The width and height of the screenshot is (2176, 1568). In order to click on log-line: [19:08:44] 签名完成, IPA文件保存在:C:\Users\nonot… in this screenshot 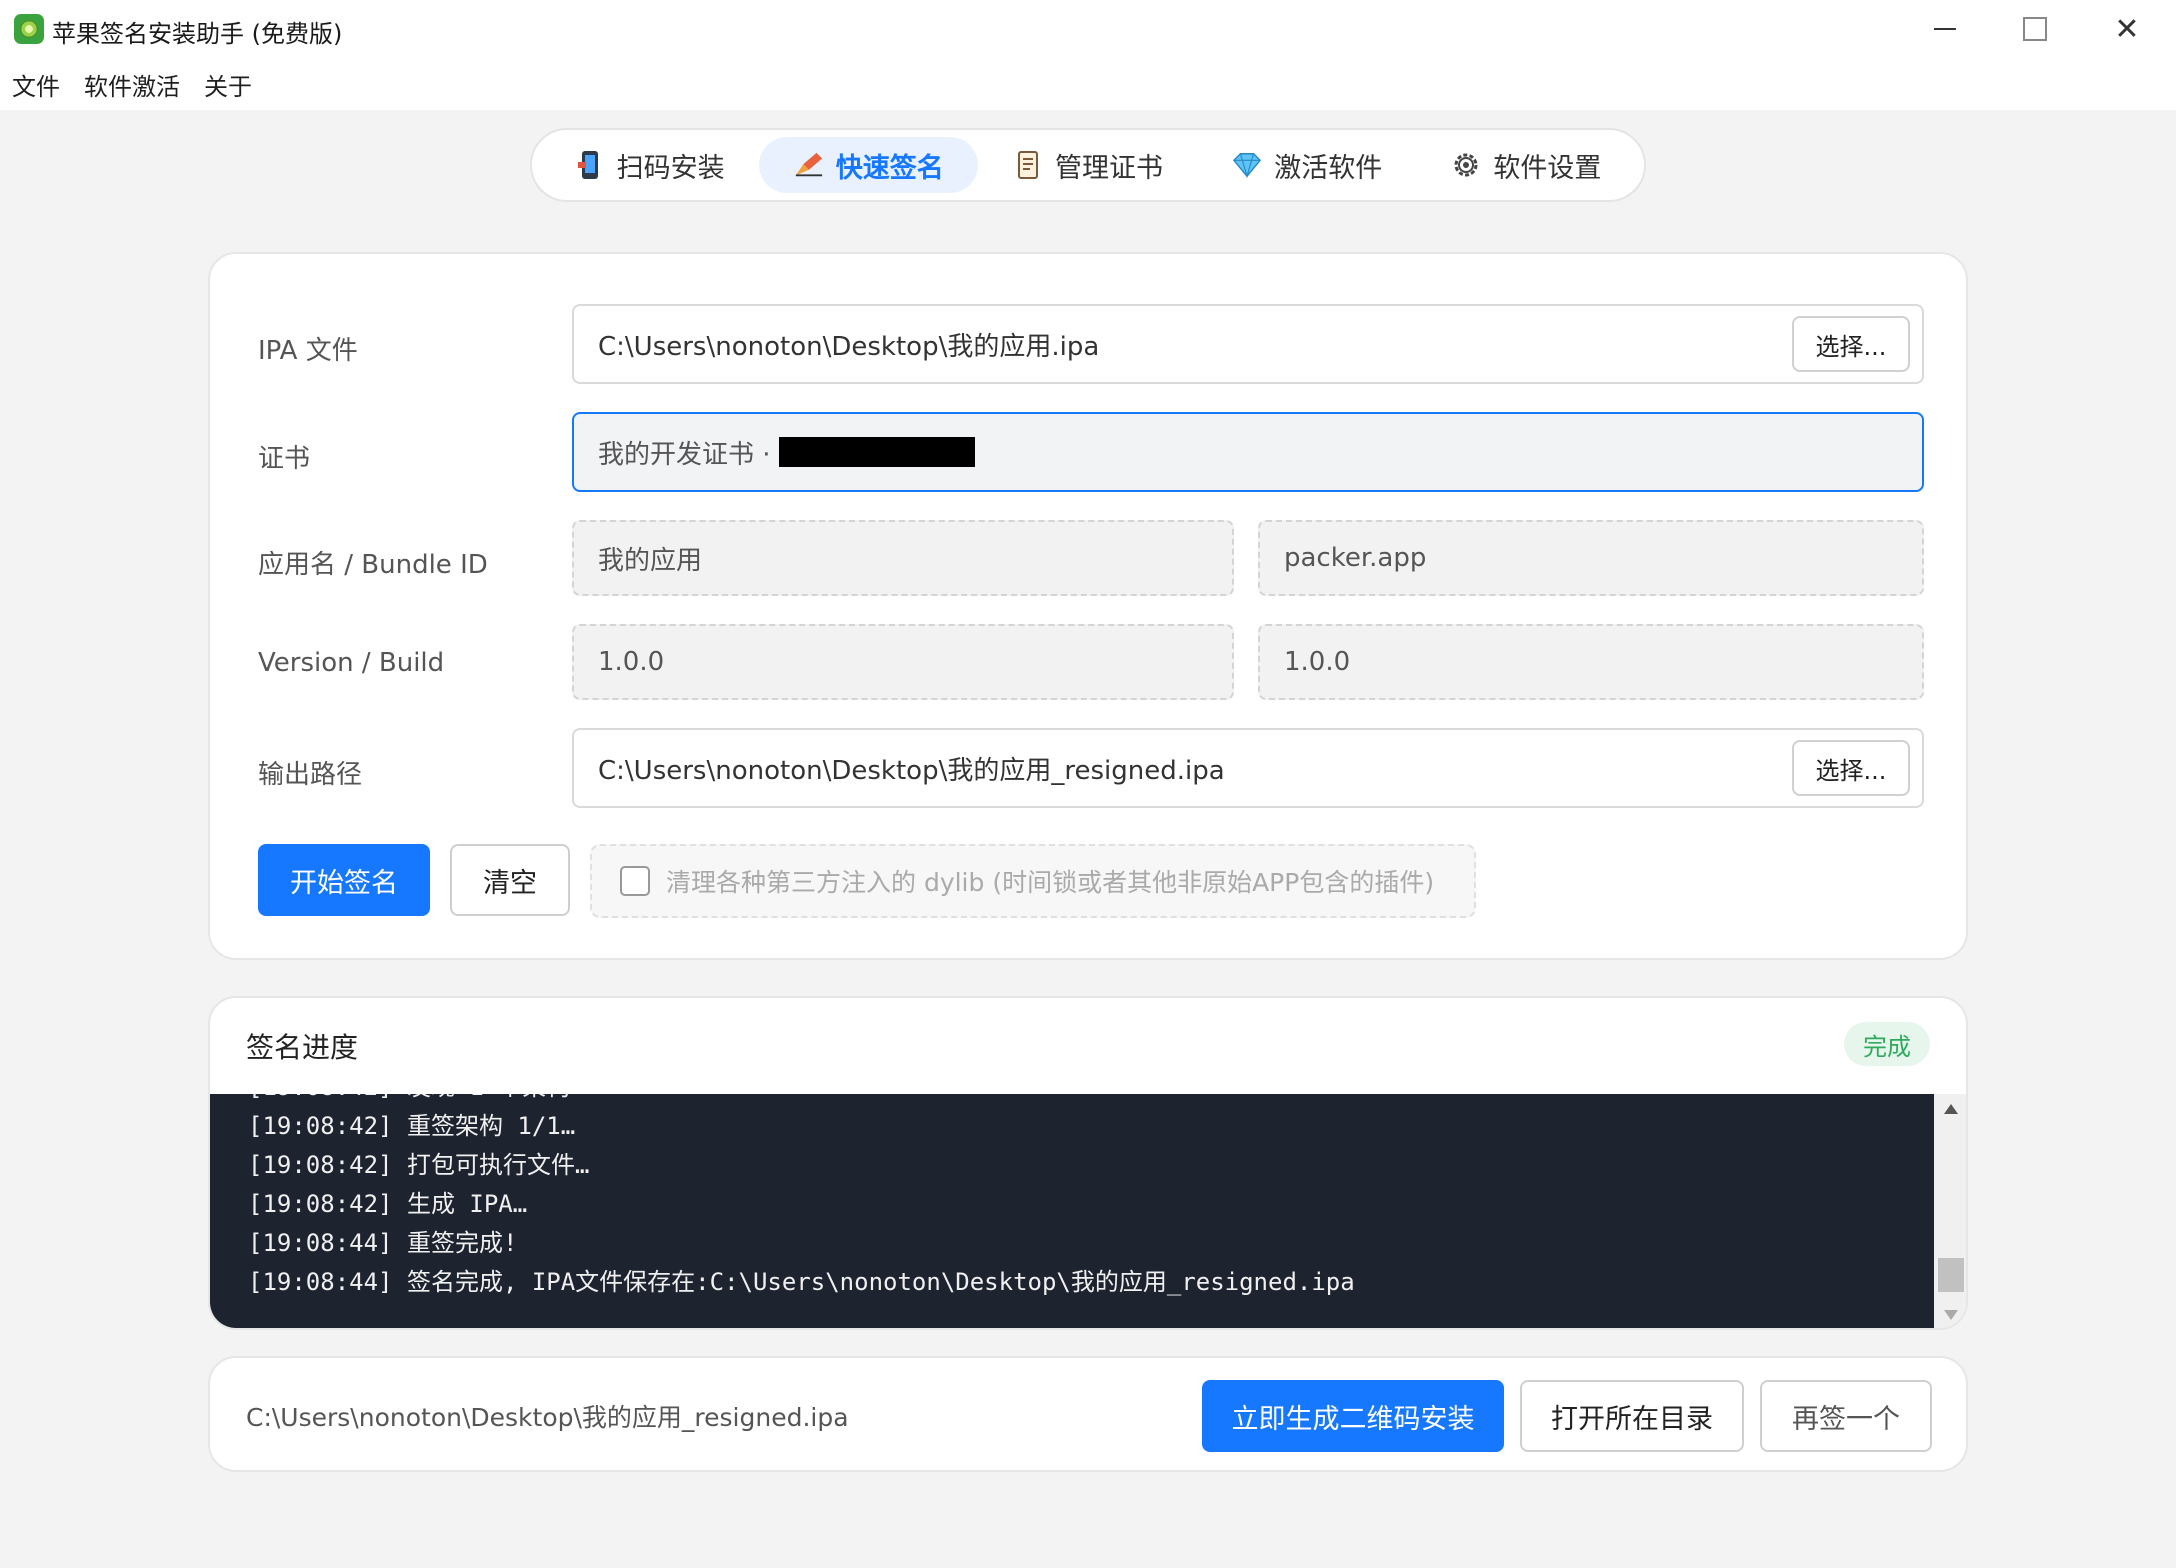, I will do `click(801, 1282)`.